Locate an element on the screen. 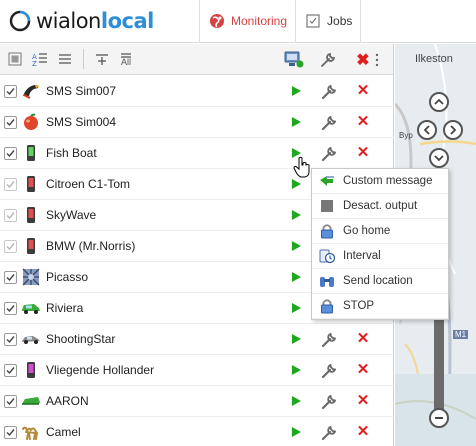 The height and width of the screenshot is (446, 476). nav-jobs: Jobs is located at coordinates (329, 21).